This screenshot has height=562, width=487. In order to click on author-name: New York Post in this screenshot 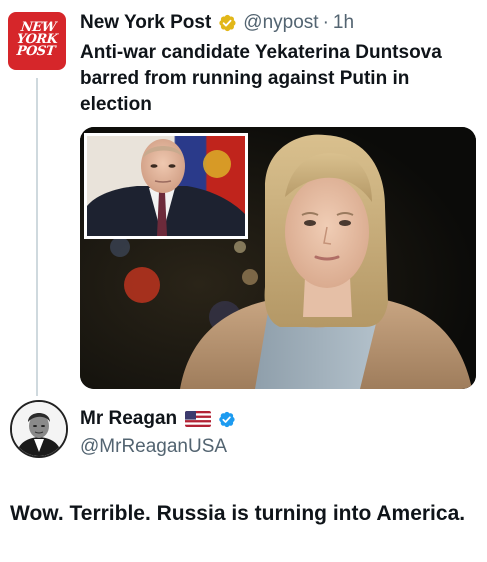, I will do `click(145, 23)`.